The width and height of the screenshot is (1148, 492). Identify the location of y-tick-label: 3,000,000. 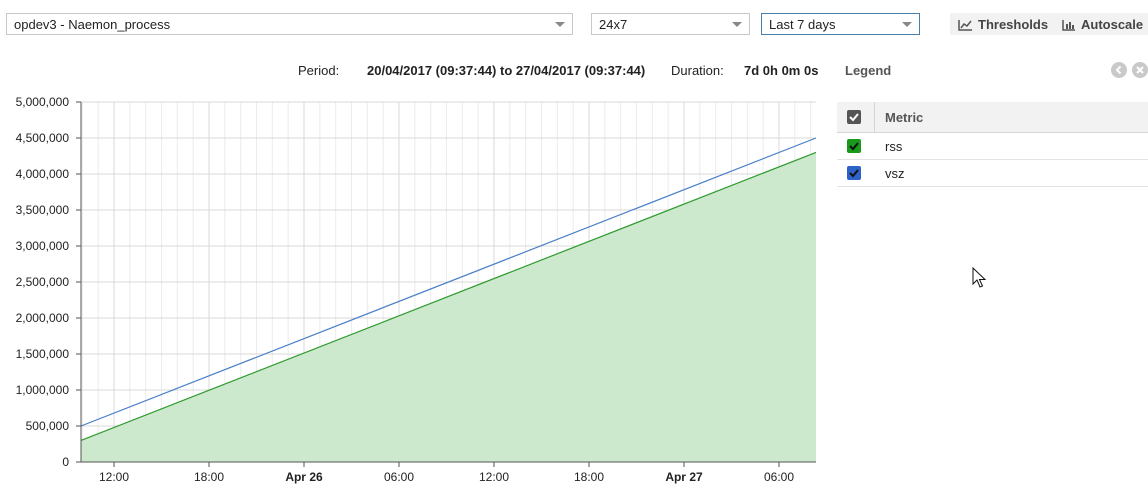
(43, 246).